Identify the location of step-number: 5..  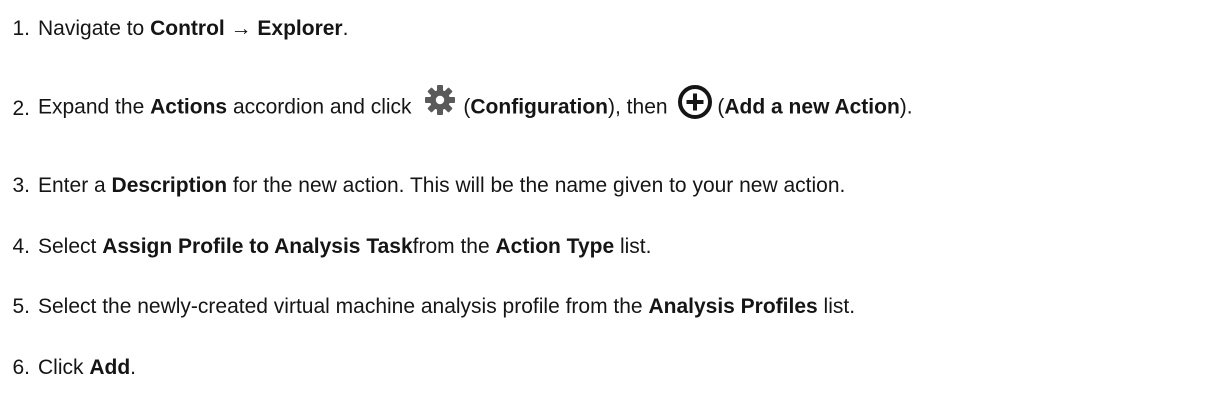
(21, 306).